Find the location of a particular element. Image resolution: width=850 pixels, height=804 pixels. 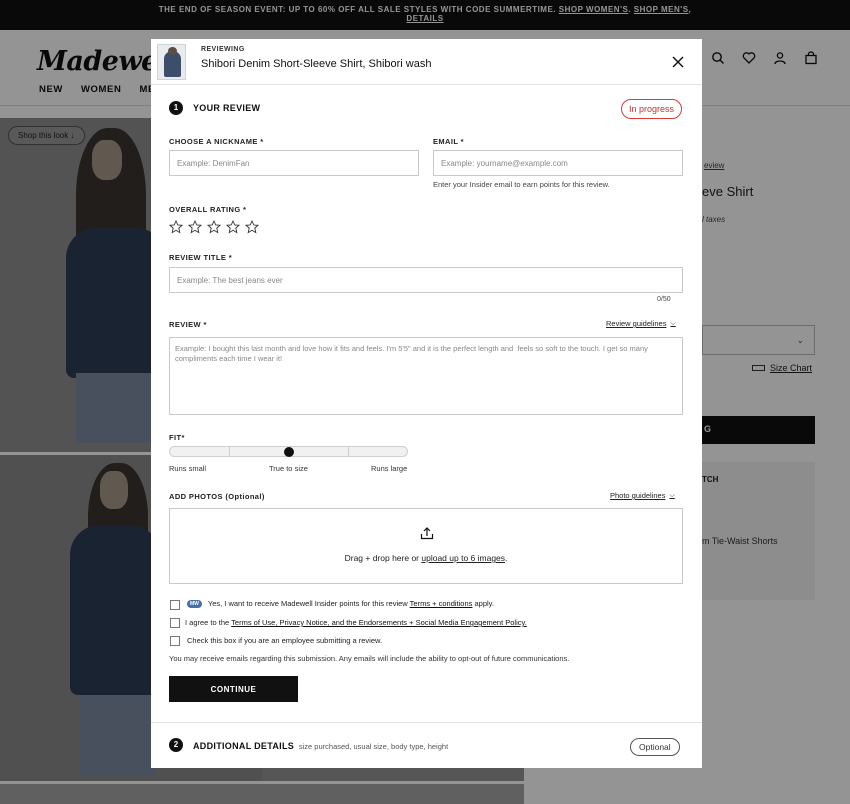

nickname-label: CHOOSE A NICKNAME * is located at coordinates (216, 141).